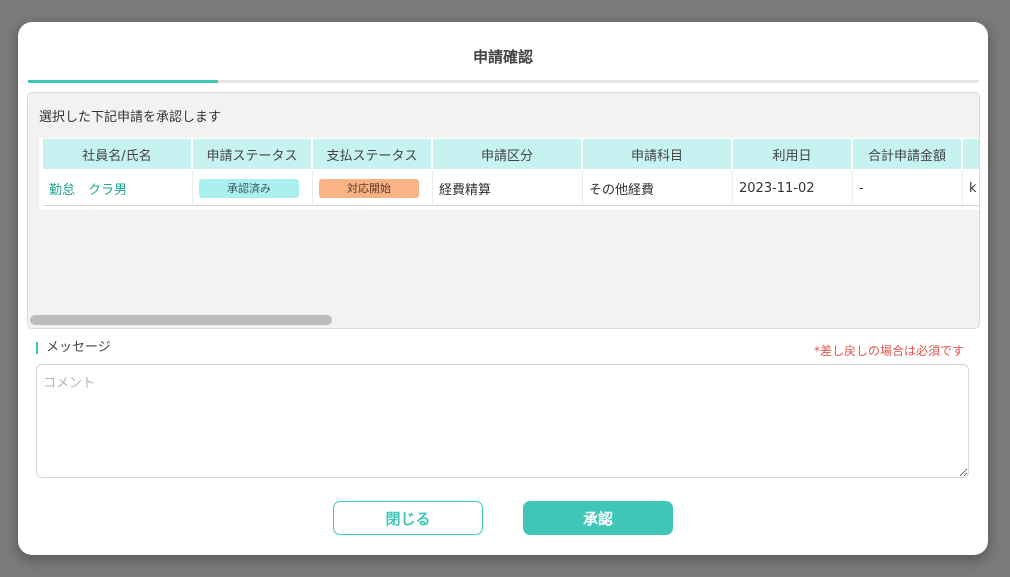 This screenshot has height=577, width=1010. What do you see at coordinates (888, 351) in the screenshot?
I see `required-note: *差し戻しの場合は必須です` at bounding box center [888, 351].